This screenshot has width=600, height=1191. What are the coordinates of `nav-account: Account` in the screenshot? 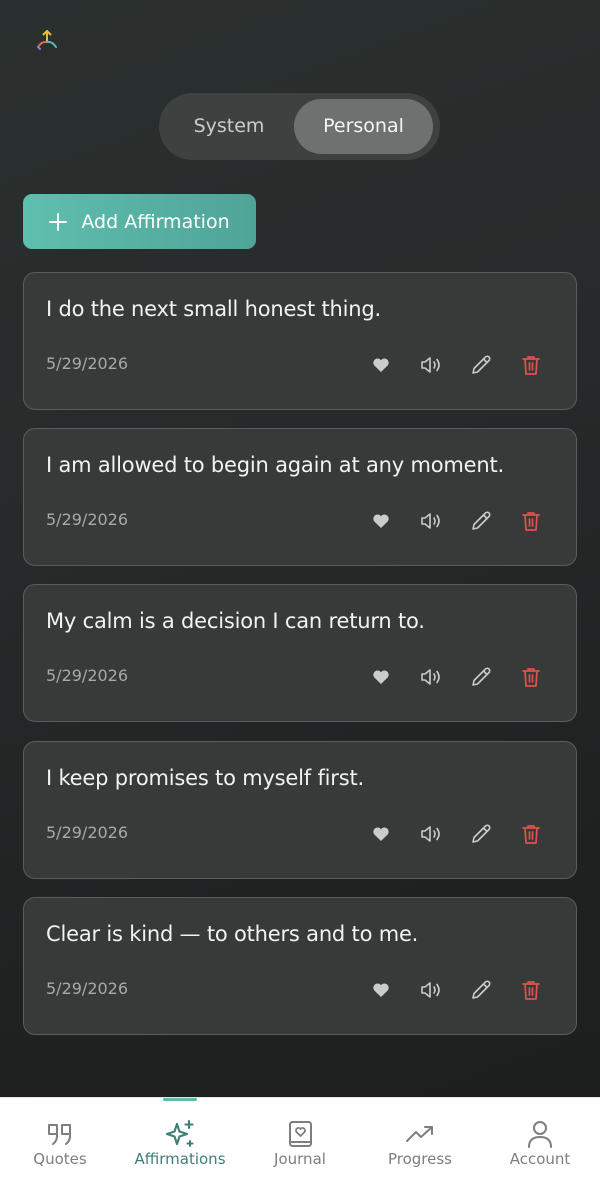 It's located at (540, 1144).